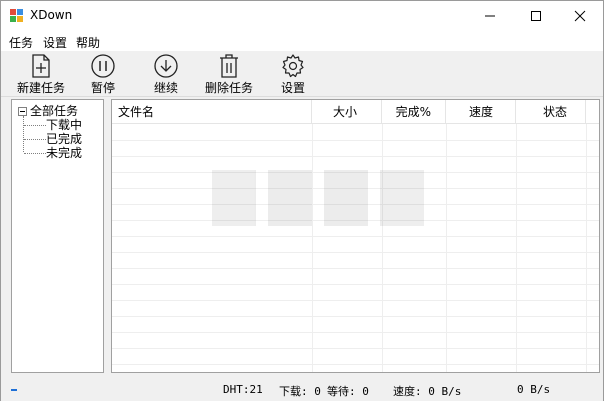 The height and width of the screenshot is (401, 604). Describe the element at coordinates (51, 15) in the screenshot. I see `window-title: XDown` at that location.